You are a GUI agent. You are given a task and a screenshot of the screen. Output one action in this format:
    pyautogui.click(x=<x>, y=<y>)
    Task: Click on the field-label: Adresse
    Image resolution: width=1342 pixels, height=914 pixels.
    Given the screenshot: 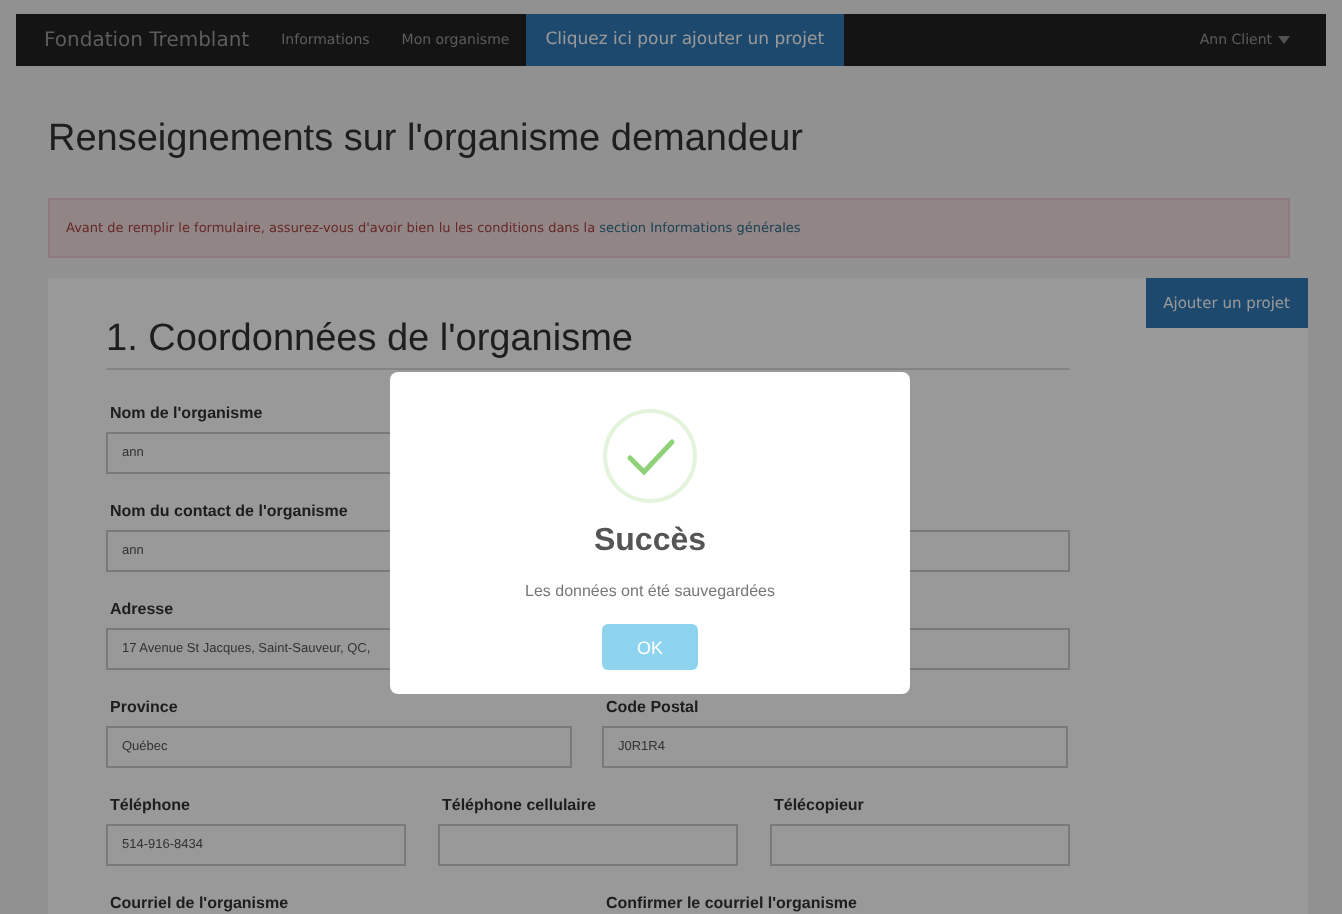 What is the action you would take?
    pyautogui.click(x=142, y=610)
    